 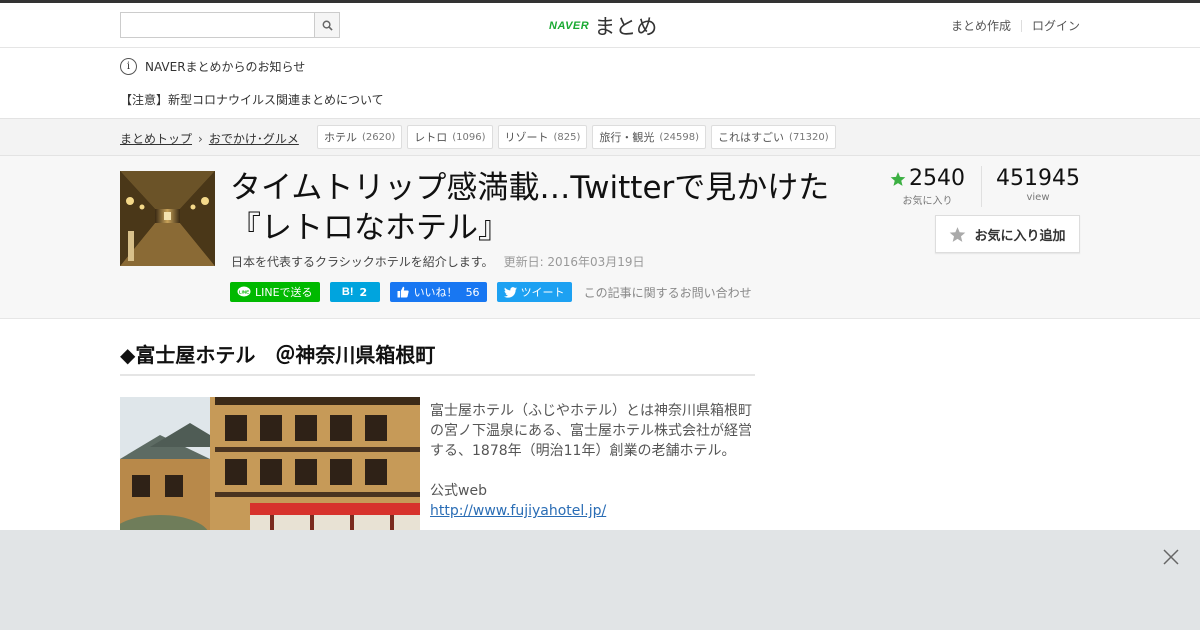 What do you see at coordinates (284, 292) in the screenshot?
I see `line-share-label: LINEで送る` at bounding box center [284, 292].